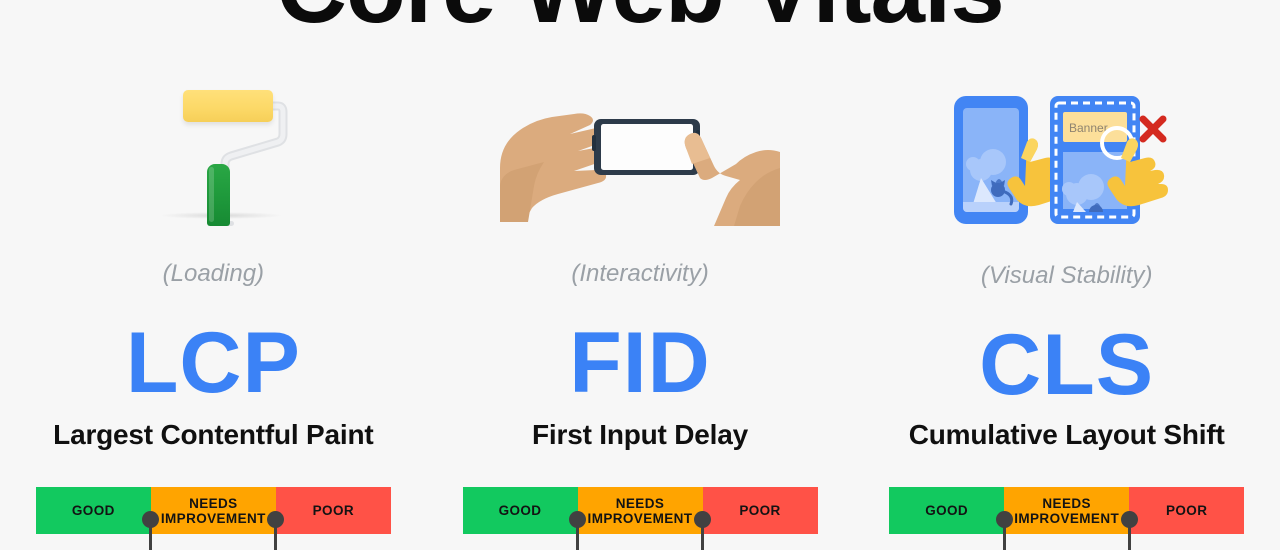 Image resolution: width=1280 pixels, height=550 pixels. I want to click on phone-device, so click(646, 147).